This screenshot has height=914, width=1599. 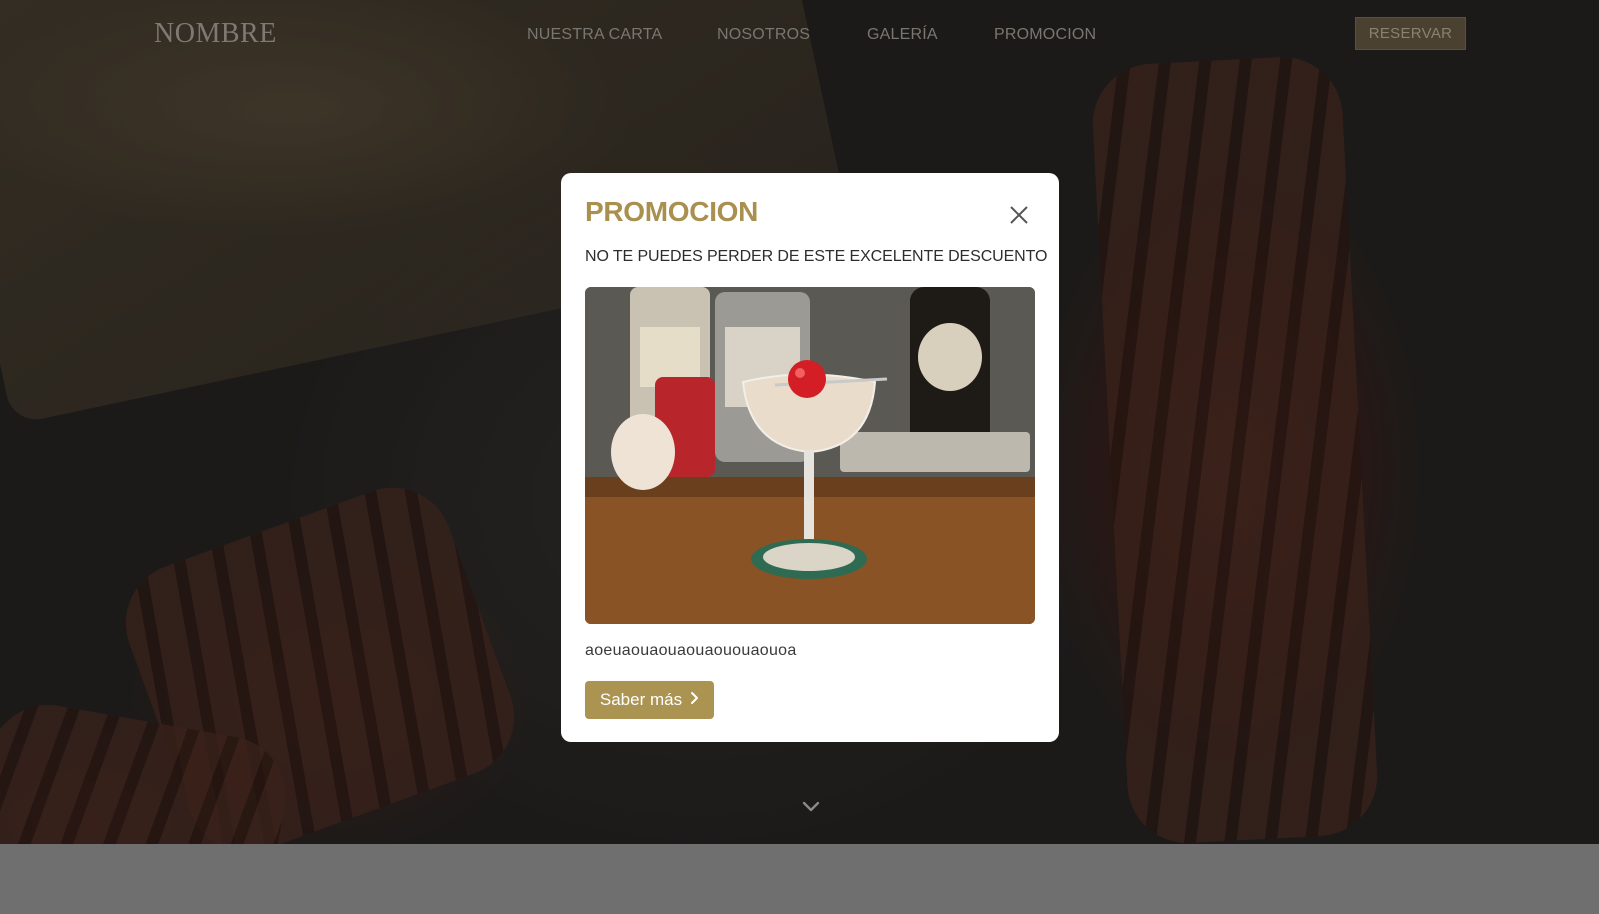 What do you see at coordinates (1410, 33) in the screenshot?
I see `reserve-button: RESERVAR` at bounding box center [1410, 33].